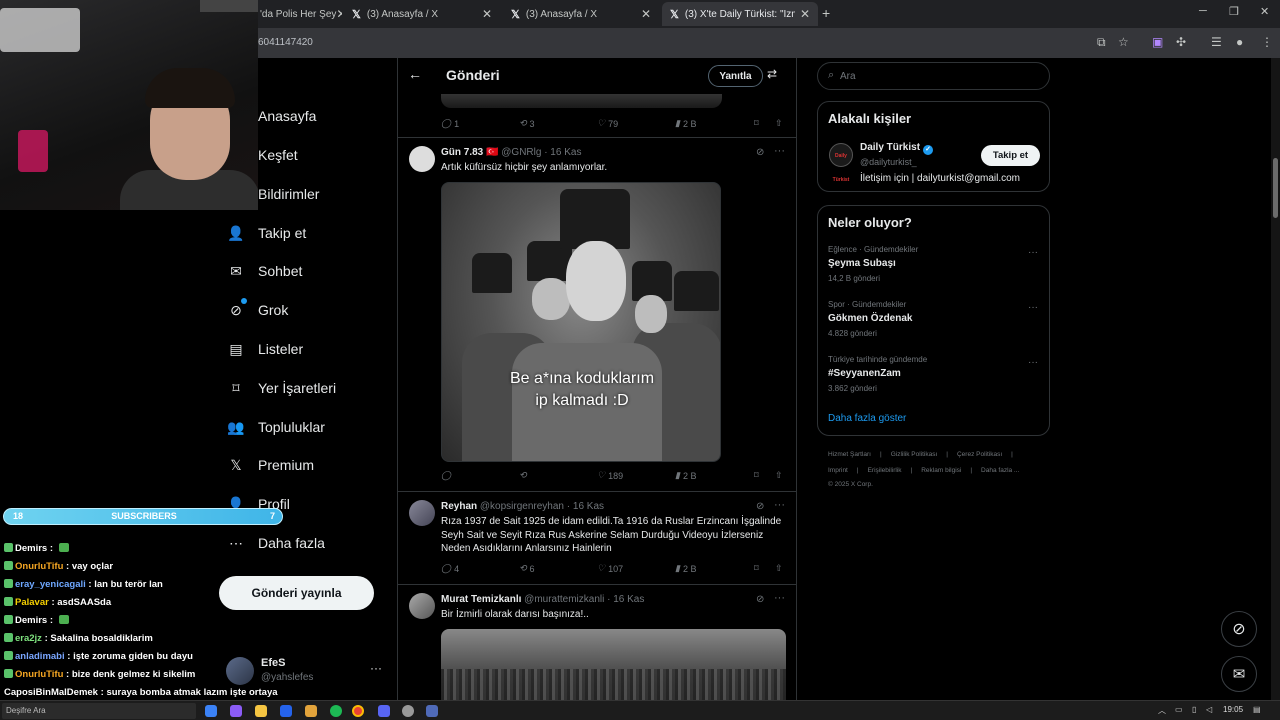 This screenshot has width=1280, height=720. I want to click on bookmark-icon: ⌑, so click(756, 568).